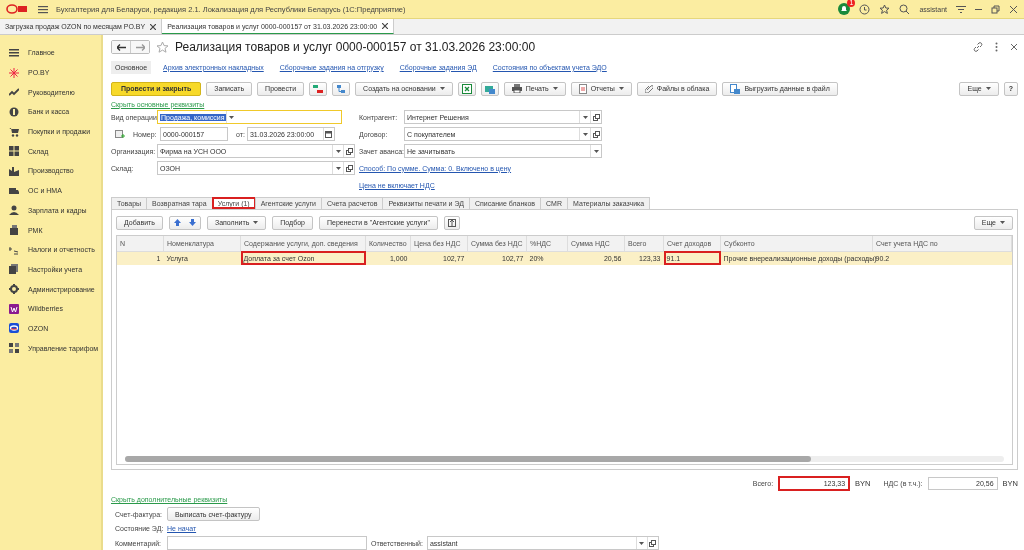  I want to click on more-vertical-icon, so click(996, 47).